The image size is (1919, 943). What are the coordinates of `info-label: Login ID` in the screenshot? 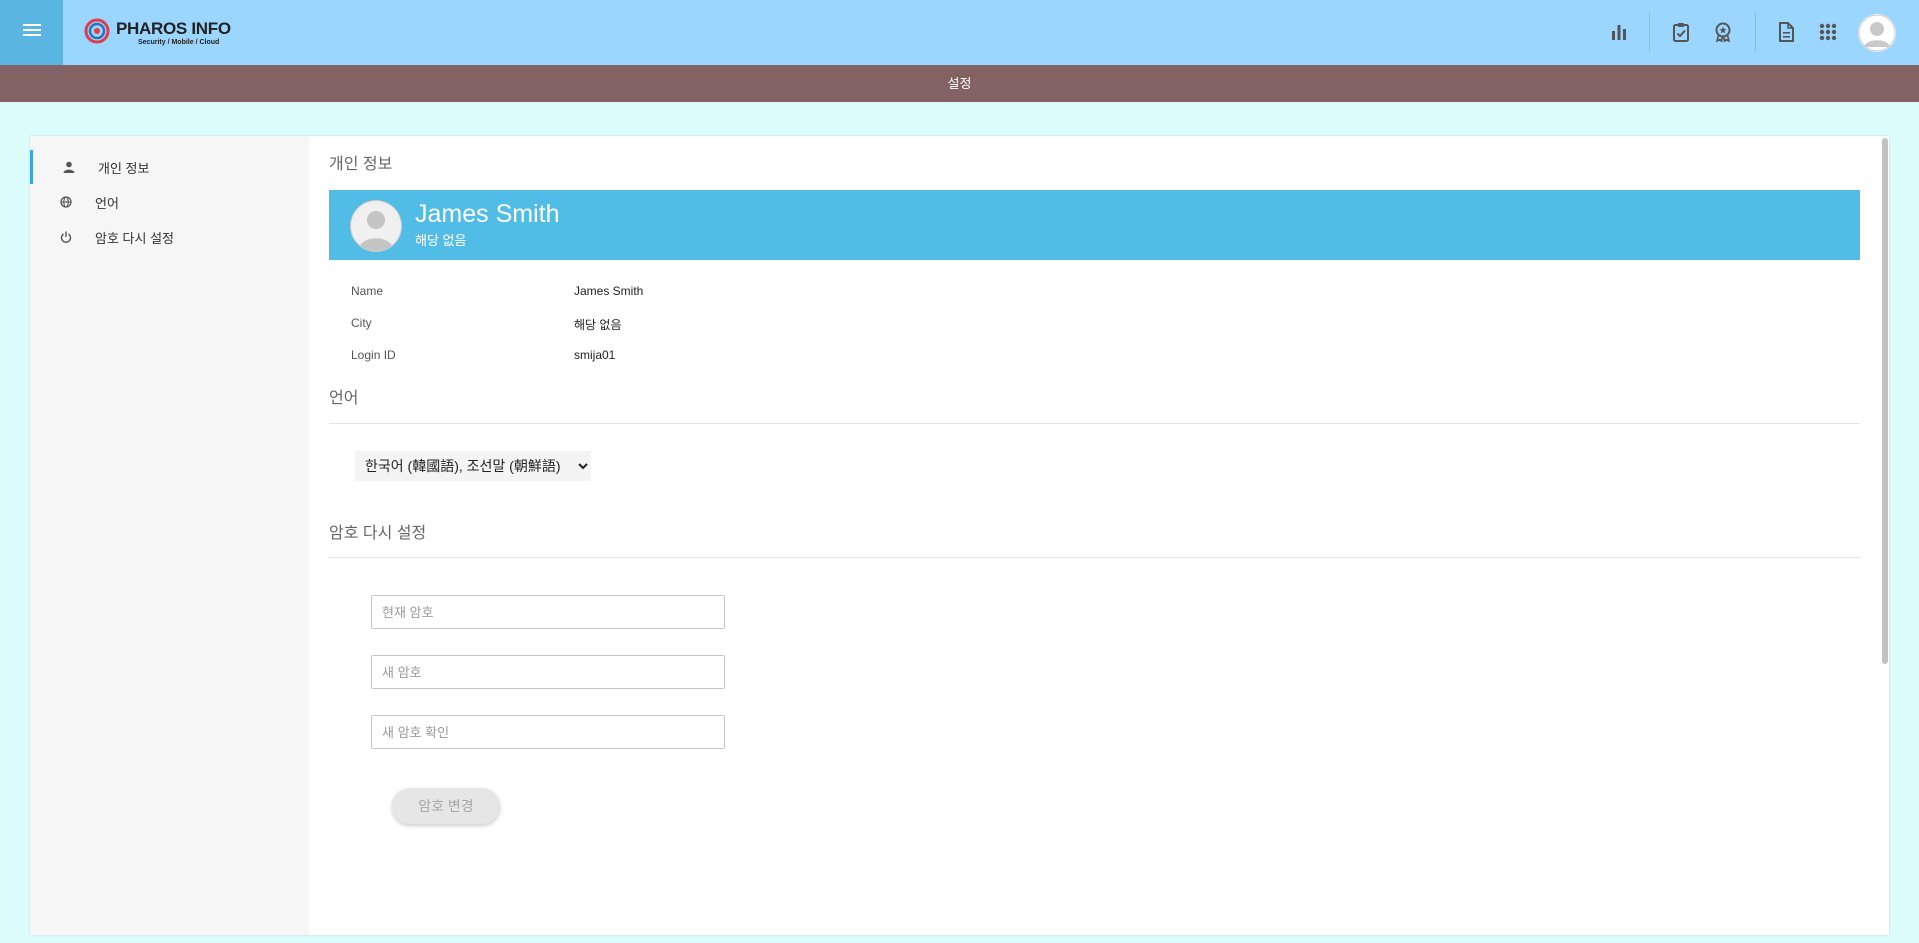 It's located at (373, 355).